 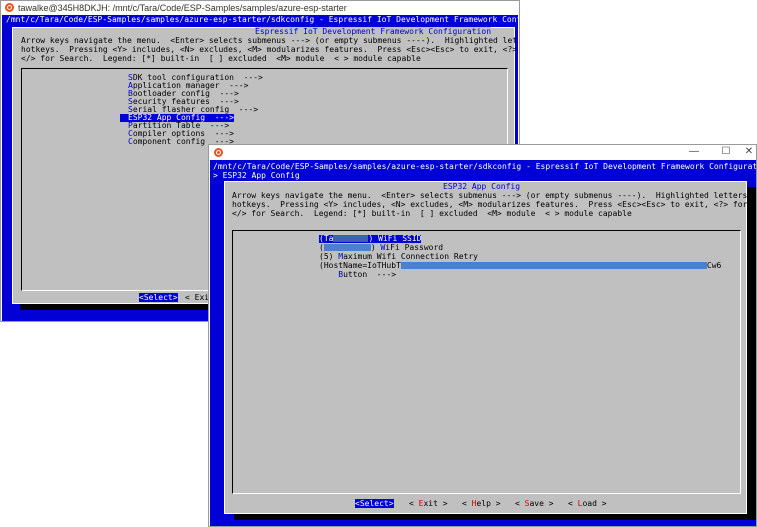 I want to click on menu-item-wifi-ssid: (Ta) WiFi SSID, so click(x=370, y=239).